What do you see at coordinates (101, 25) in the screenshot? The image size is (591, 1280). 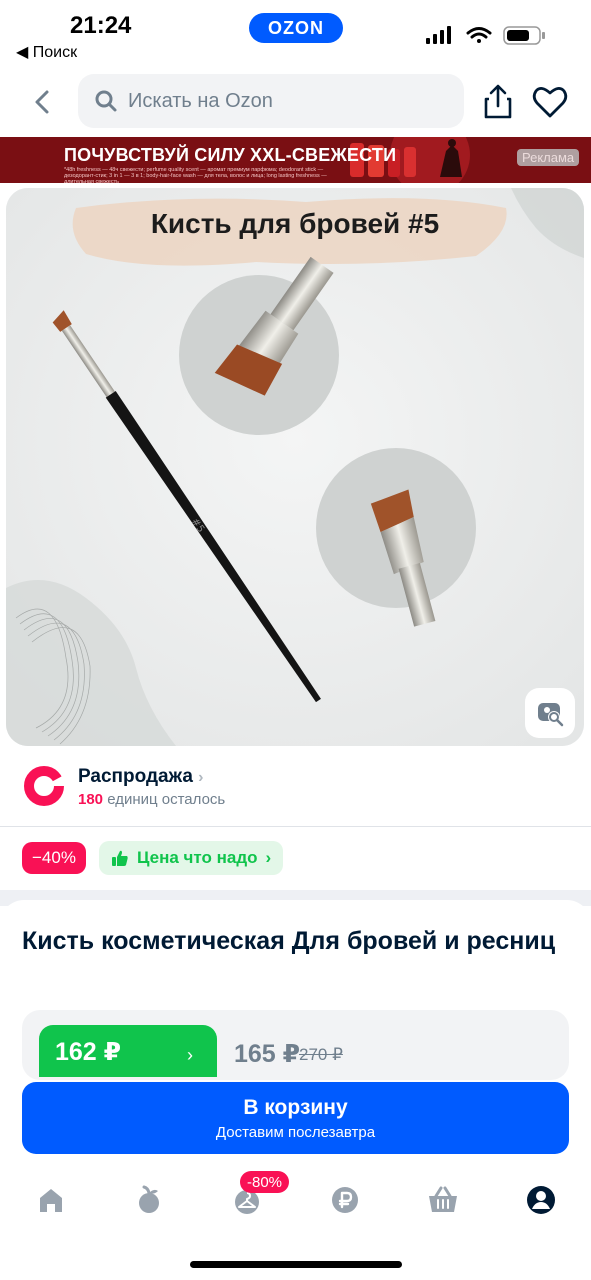 I see `status-time: 21:24` at bounding box center [101, 25].